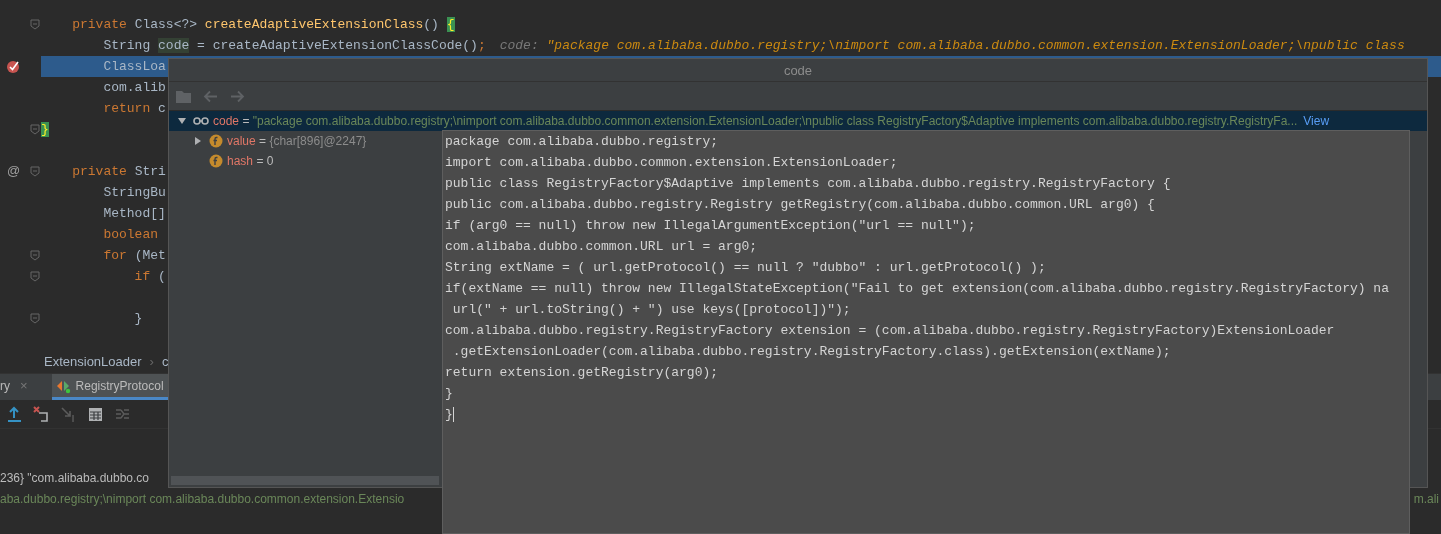  I want to click on variable-value: m.ali, so click(1426, 498).